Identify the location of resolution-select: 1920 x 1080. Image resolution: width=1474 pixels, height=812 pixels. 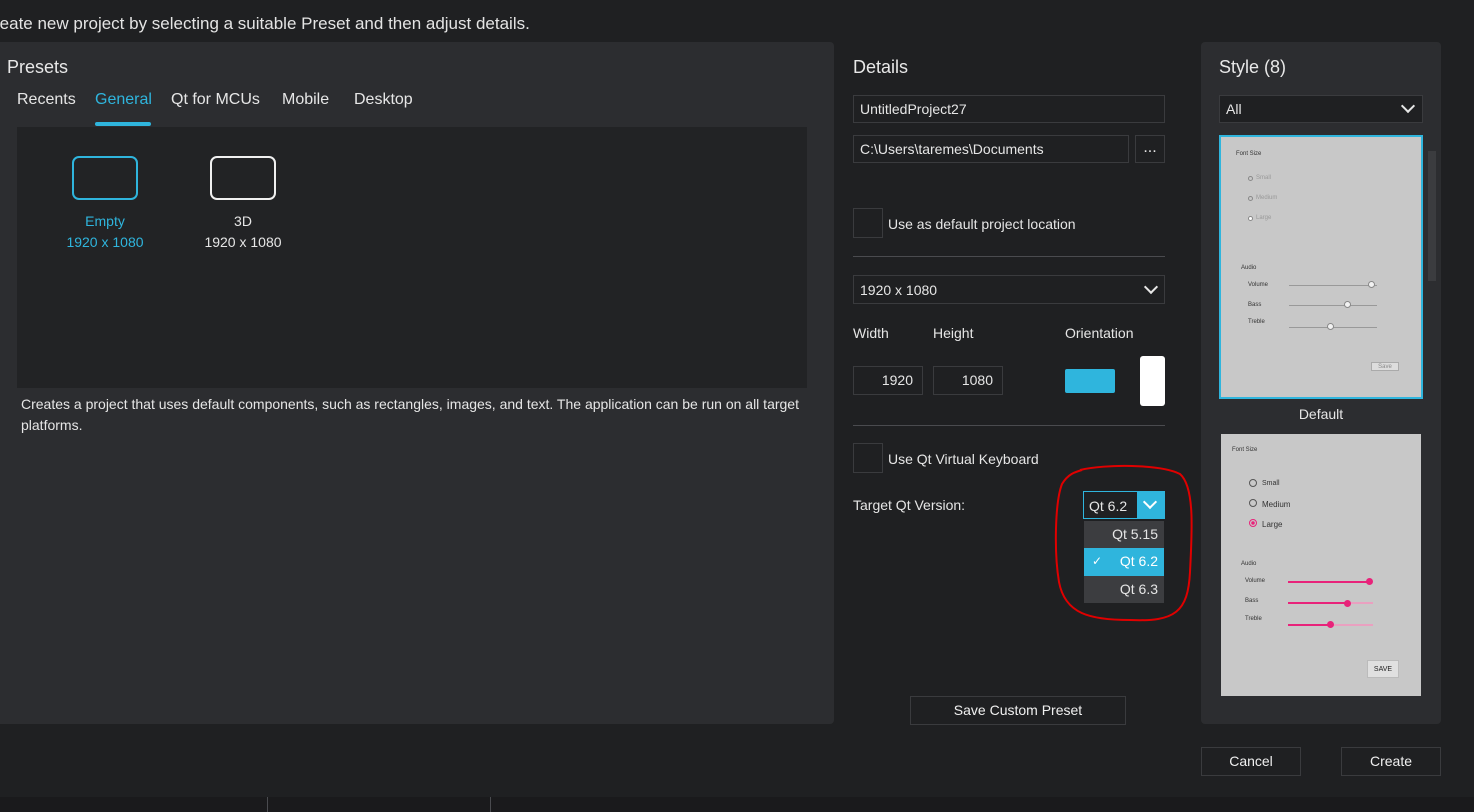
(1009, 289).